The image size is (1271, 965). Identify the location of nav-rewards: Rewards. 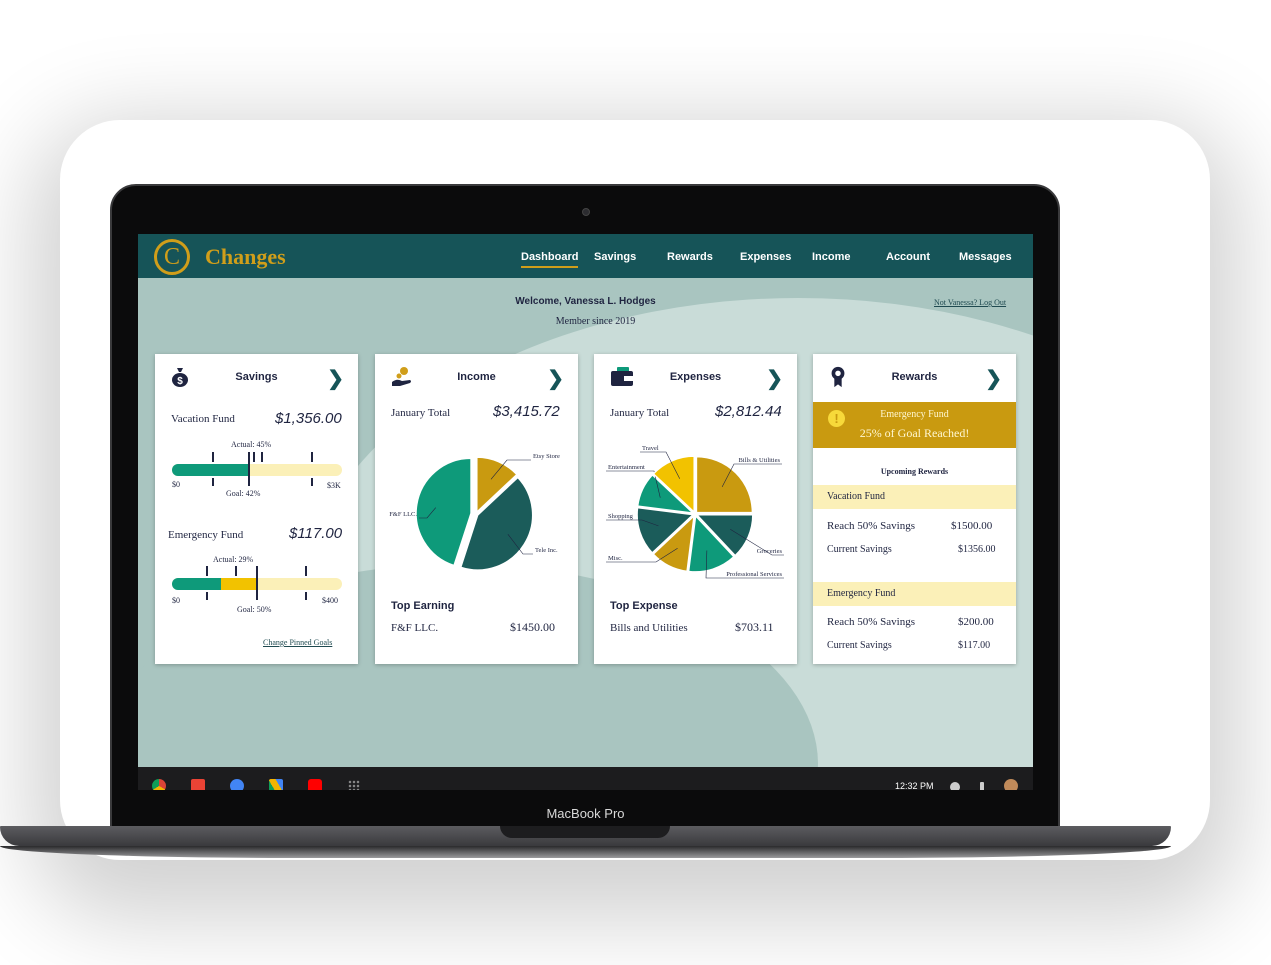
(690, 257).